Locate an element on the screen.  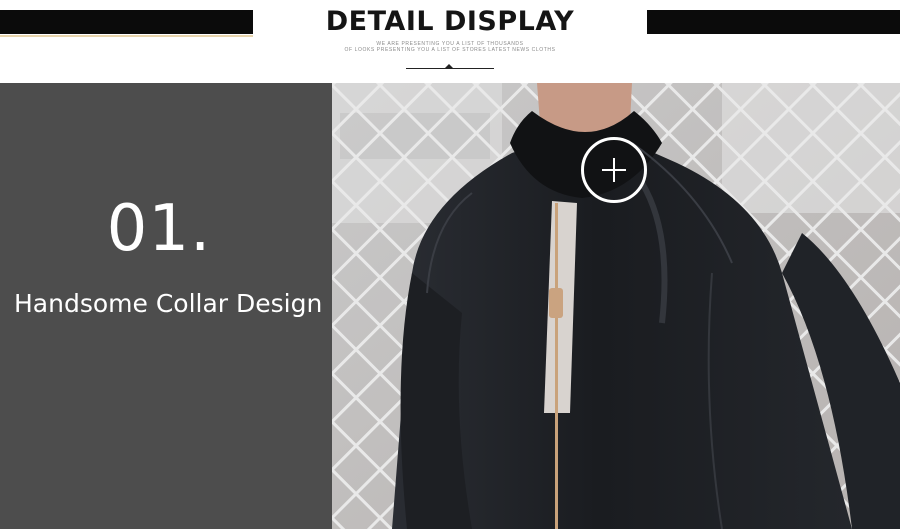
title-underline is located at coordinates (450, 68).